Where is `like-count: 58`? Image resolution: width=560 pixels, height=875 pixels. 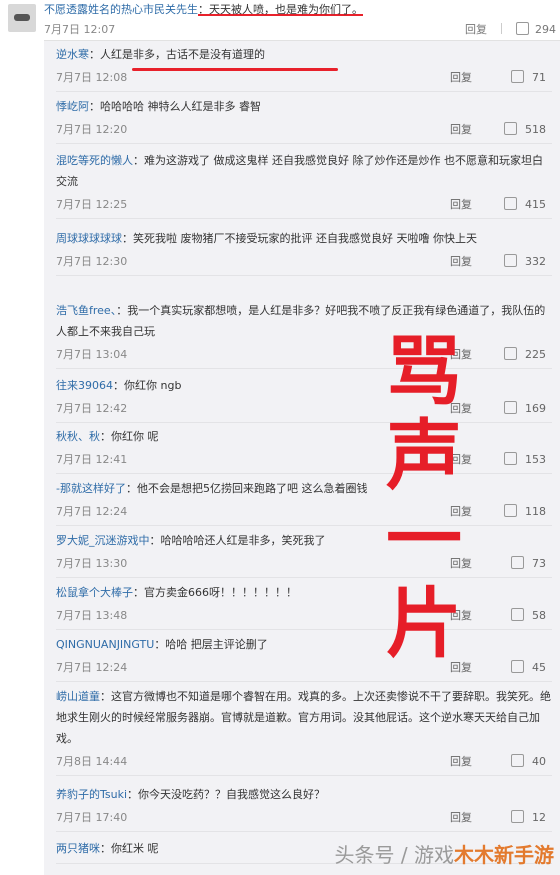 like-count: 58 is located at coordinates (539, 615).